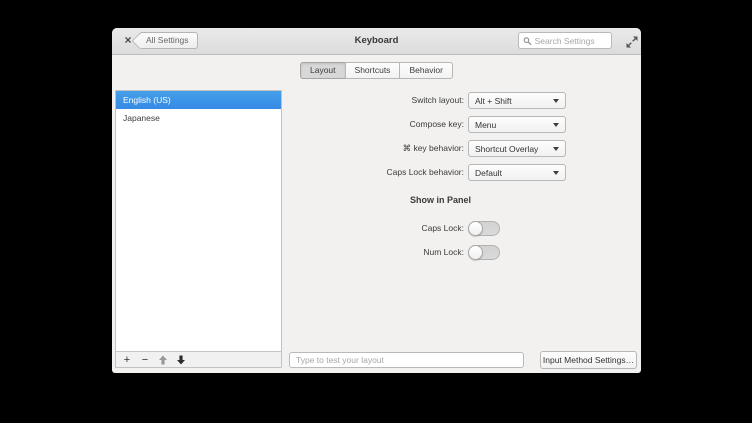 The height and width of the screenshot is (423, 752). Describe the element at coordinates (433, 148) in the screenshot. I see `cmd-key-behavior-label: ⌘ key behavior:` at that location.